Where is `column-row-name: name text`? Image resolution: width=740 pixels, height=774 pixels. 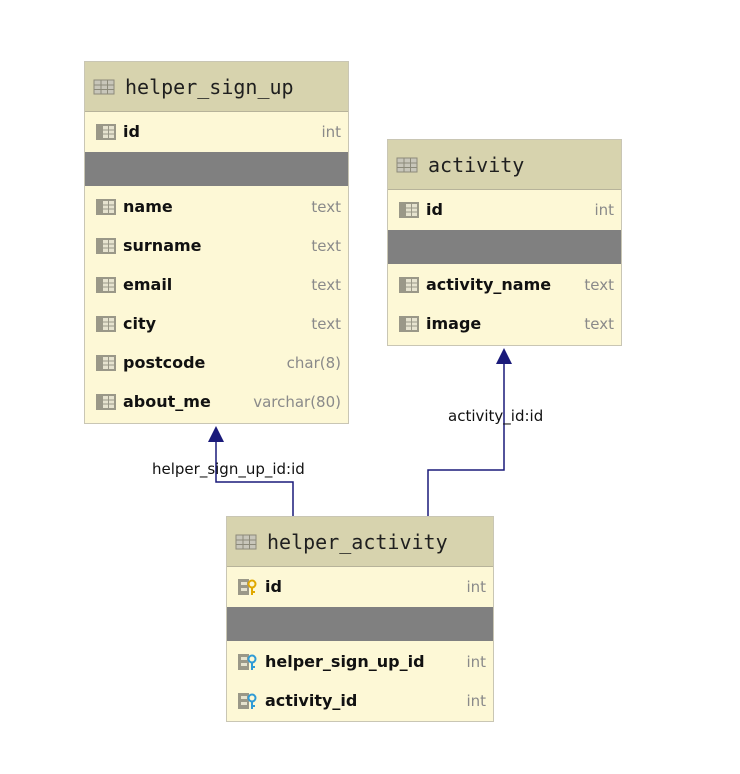 column-row-name: name text is located at coordinates (216, 206).